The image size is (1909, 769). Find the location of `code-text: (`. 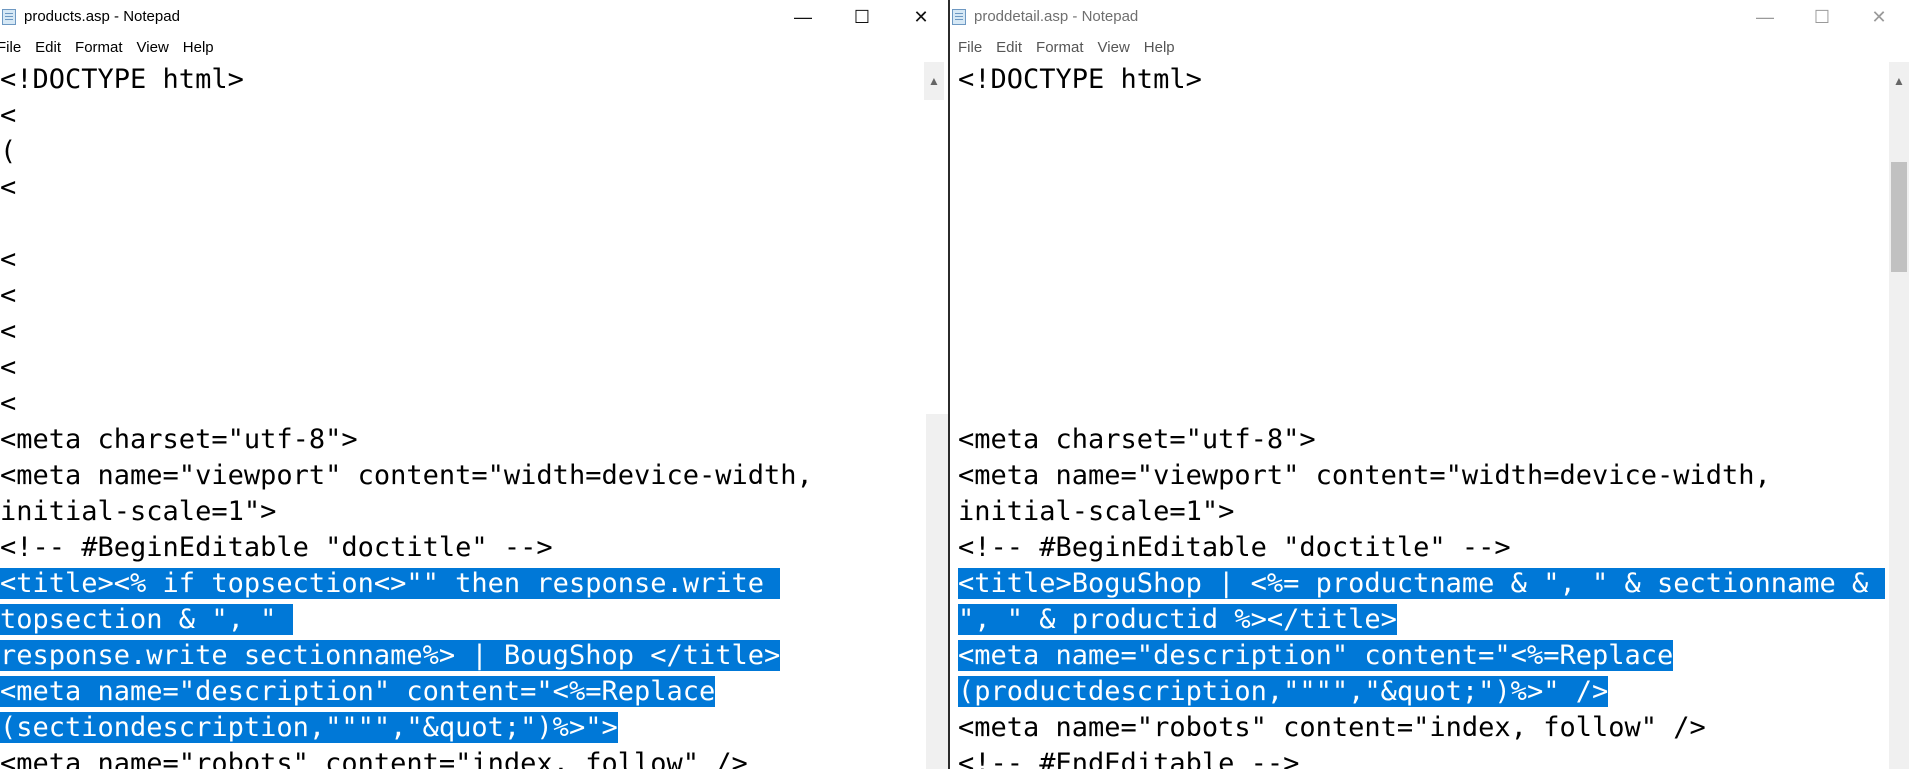

code-text: ( is located at coordinates (8, 151).